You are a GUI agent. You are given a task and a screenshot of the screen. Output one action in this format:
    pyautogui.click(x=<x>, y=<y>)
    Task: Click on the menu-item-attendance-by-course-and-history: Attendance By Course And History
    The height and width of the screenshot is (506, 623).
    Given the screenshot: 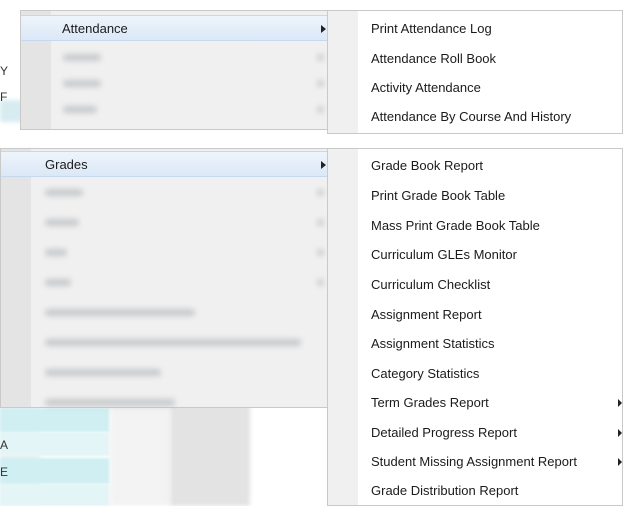 What is the action you would take?
    pyautogui.click(x=471, y=117)
    